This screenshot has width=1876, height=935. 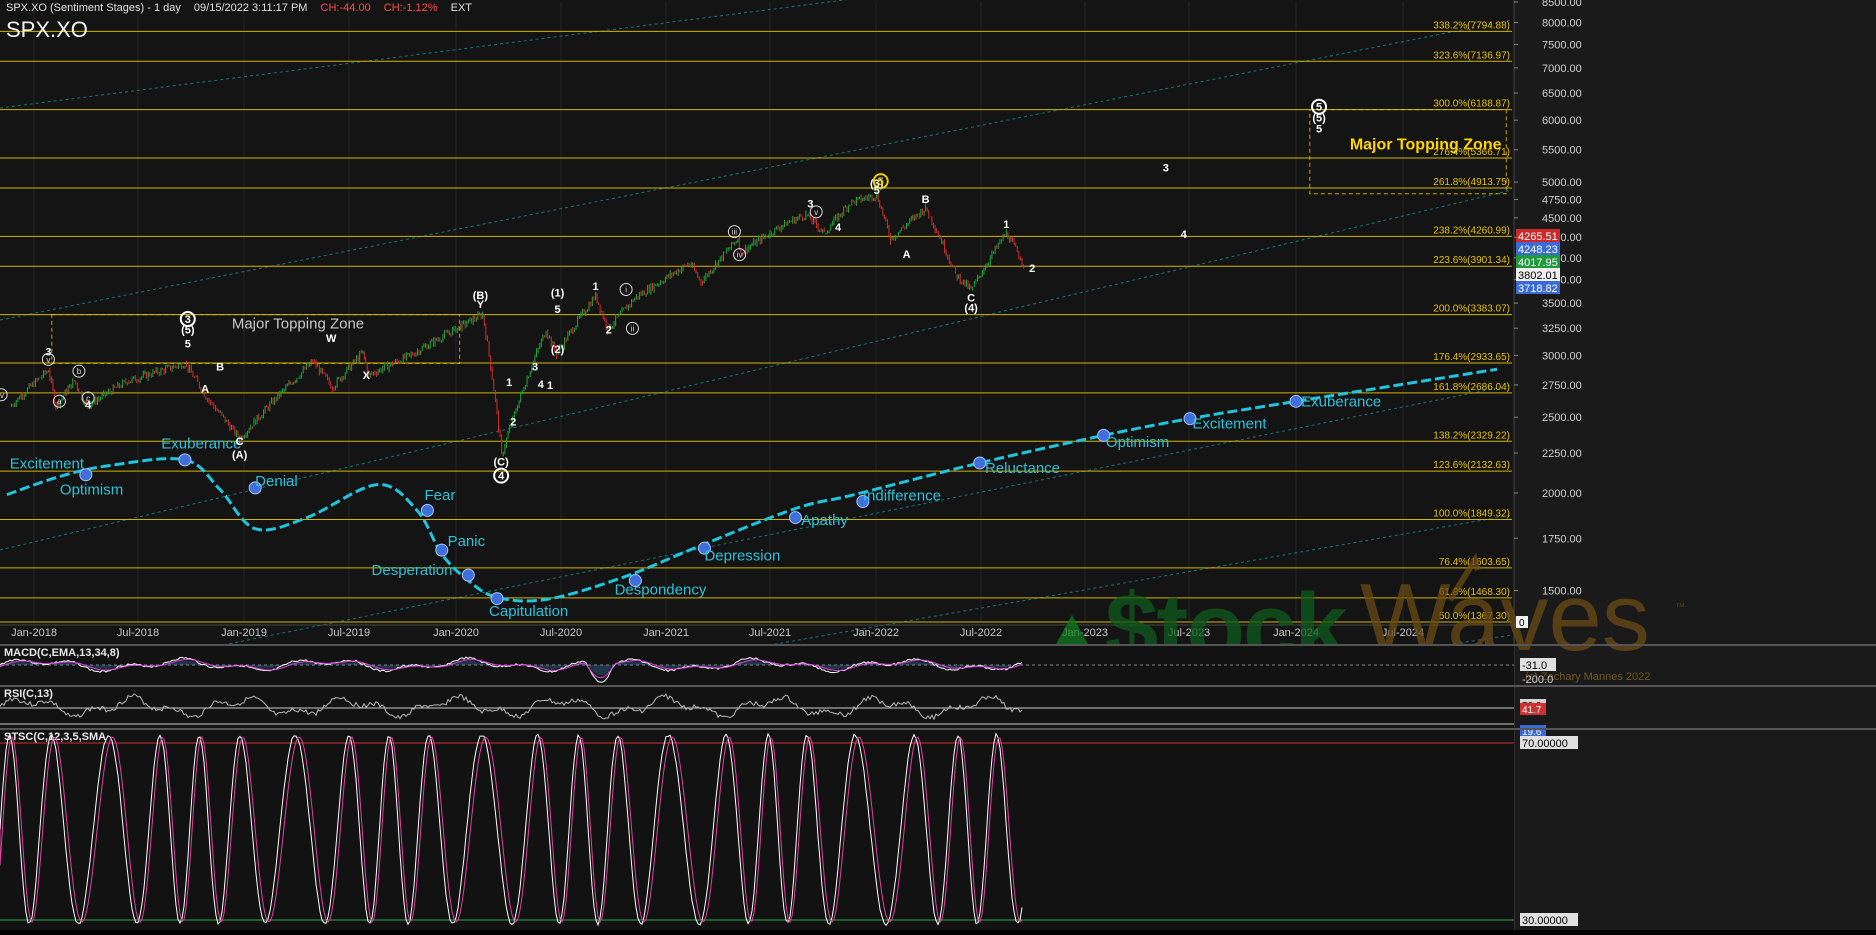 What do you see at coordinates (1680, 607) in the screenshot?
I see `logo-tm: ™` at bounding box center [1680, 607].